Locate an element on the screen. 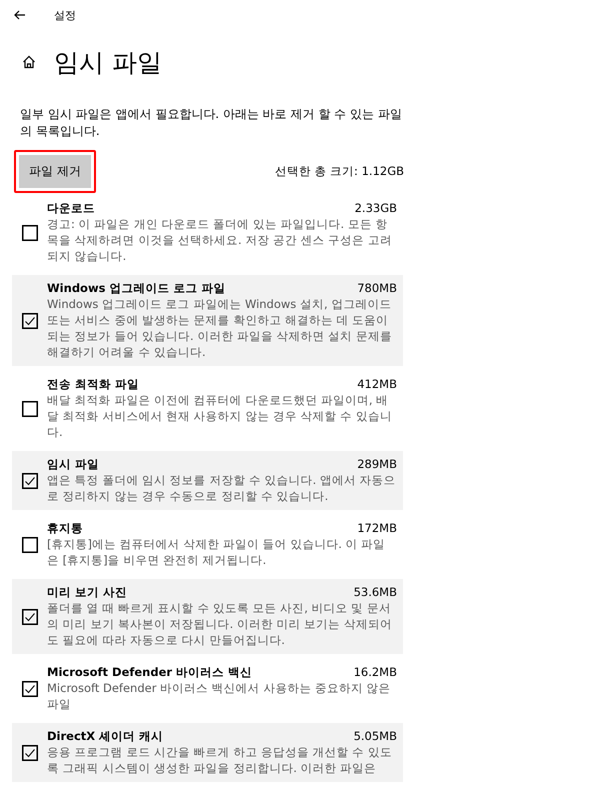 This screenshot has height=794, width=600. total-selected-size: 선택한 총 크기: 1.12GB is located at coordinates (339, 171).